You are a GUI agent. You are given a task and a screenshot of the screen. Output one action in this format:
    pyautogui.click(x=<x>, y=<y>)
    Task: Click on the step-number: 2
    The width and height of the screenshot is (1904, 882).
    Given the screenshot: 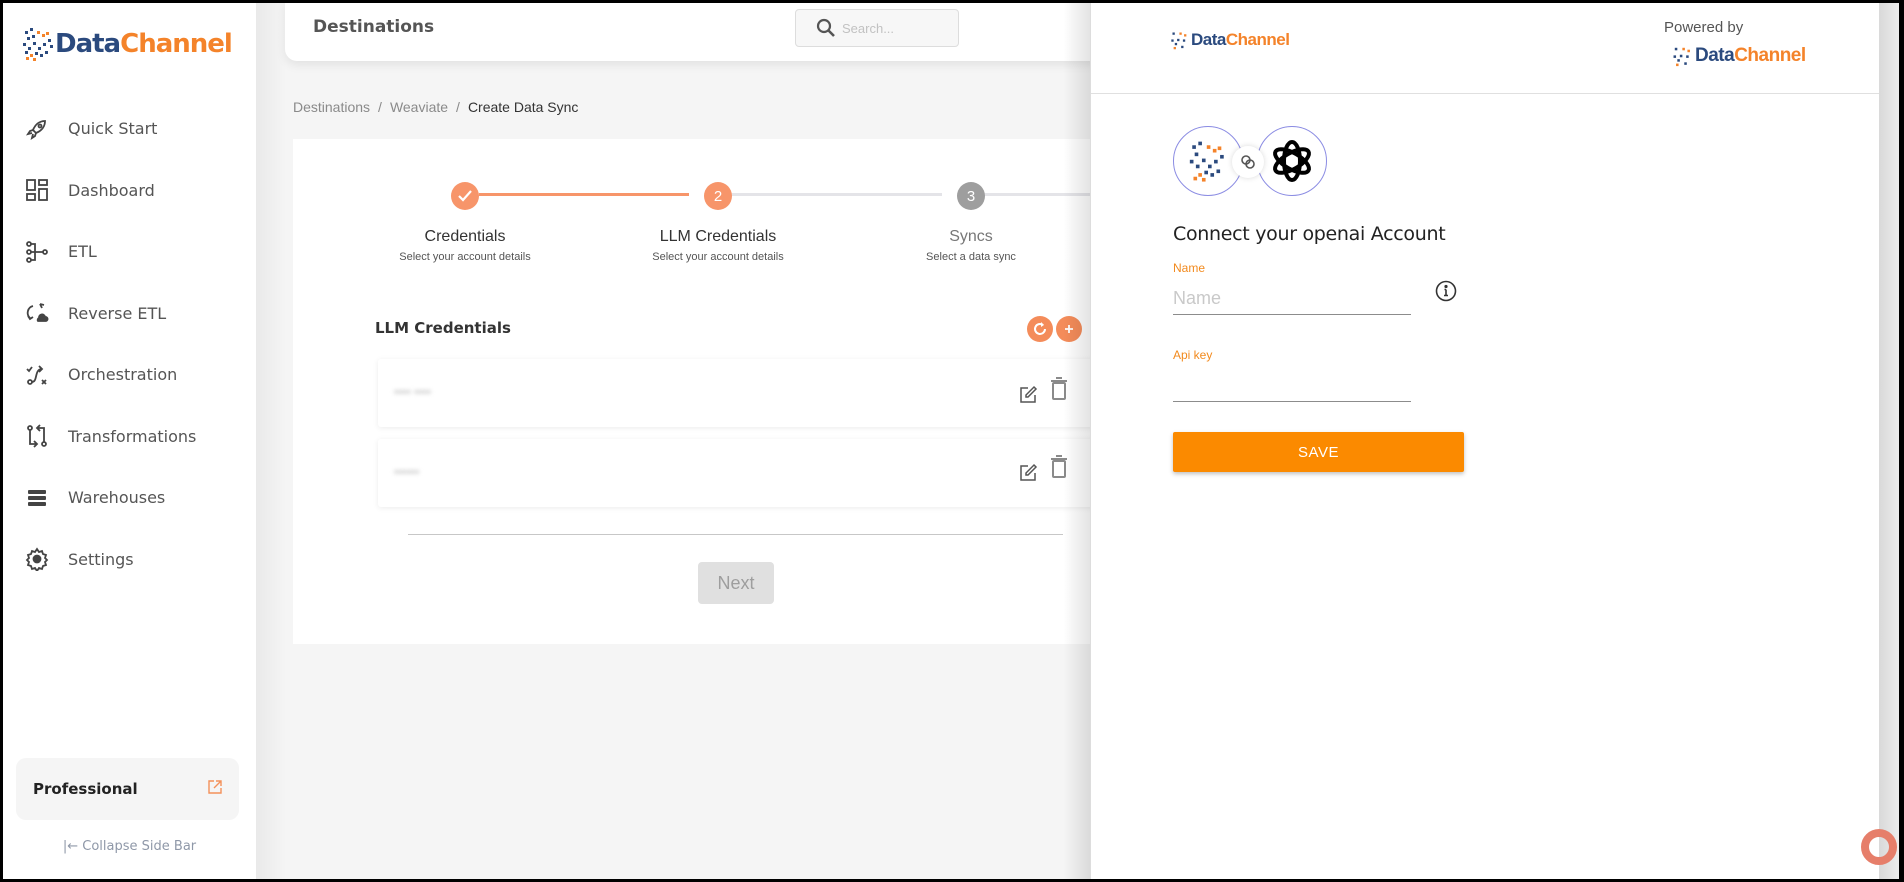 What is the action you would take?
    pyautogui.click(x=718, y=196)
    